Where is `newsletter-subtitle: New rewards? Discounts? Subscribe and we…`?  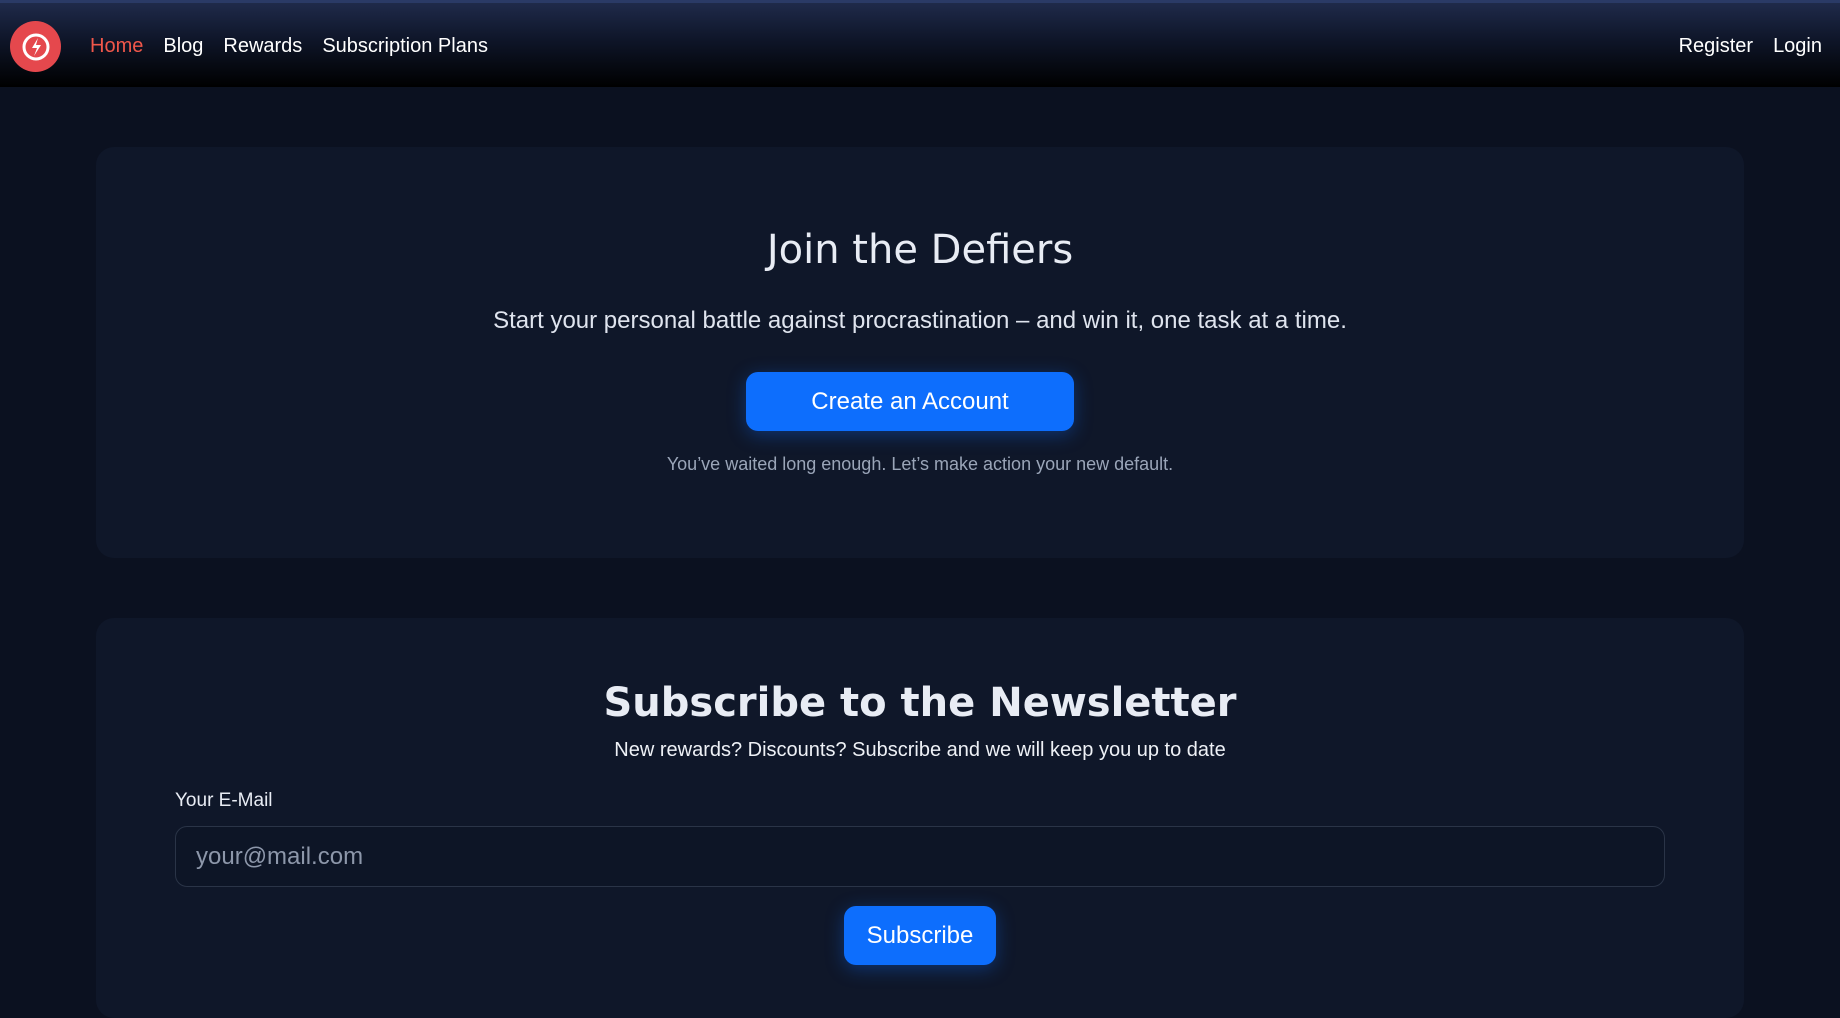 newsletter-subtitle: New rewards? Discounts? Subscribe and we… is located at coordinates (920, 750).